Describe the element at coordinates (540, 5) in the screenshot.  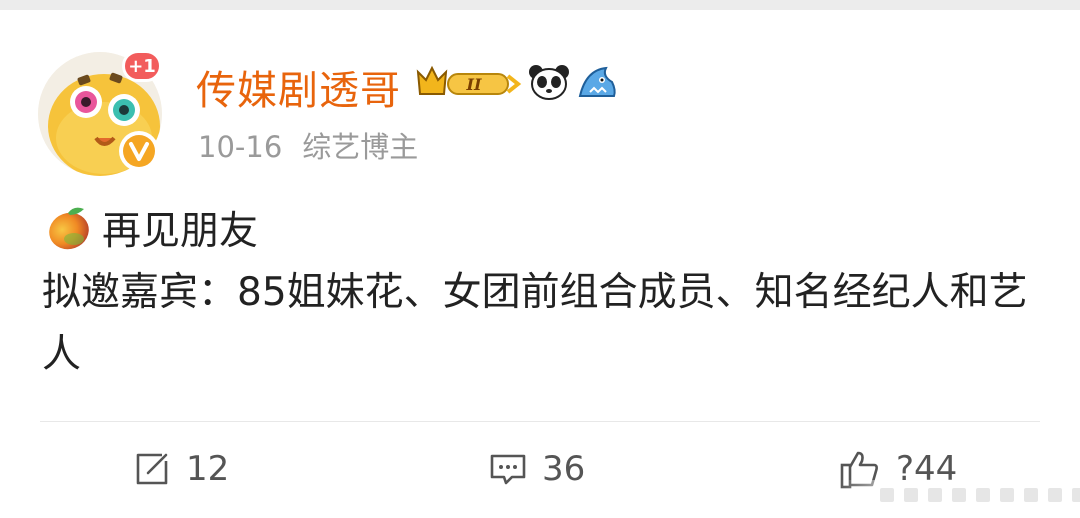
I see `top-strip` at that location.